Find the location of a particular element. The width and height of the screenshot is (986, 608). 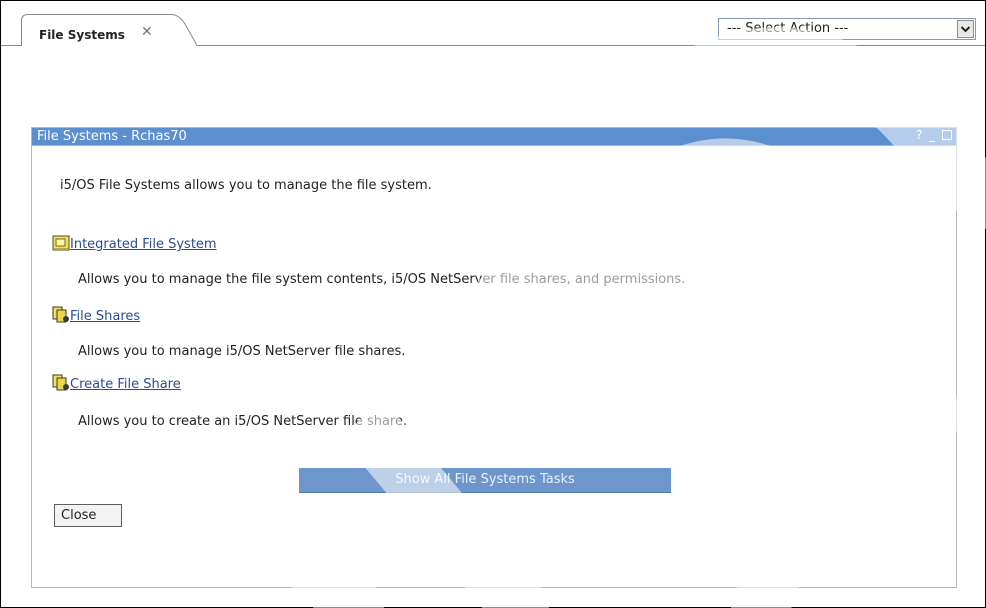

tab-edge is located at coordinates (185, 30).